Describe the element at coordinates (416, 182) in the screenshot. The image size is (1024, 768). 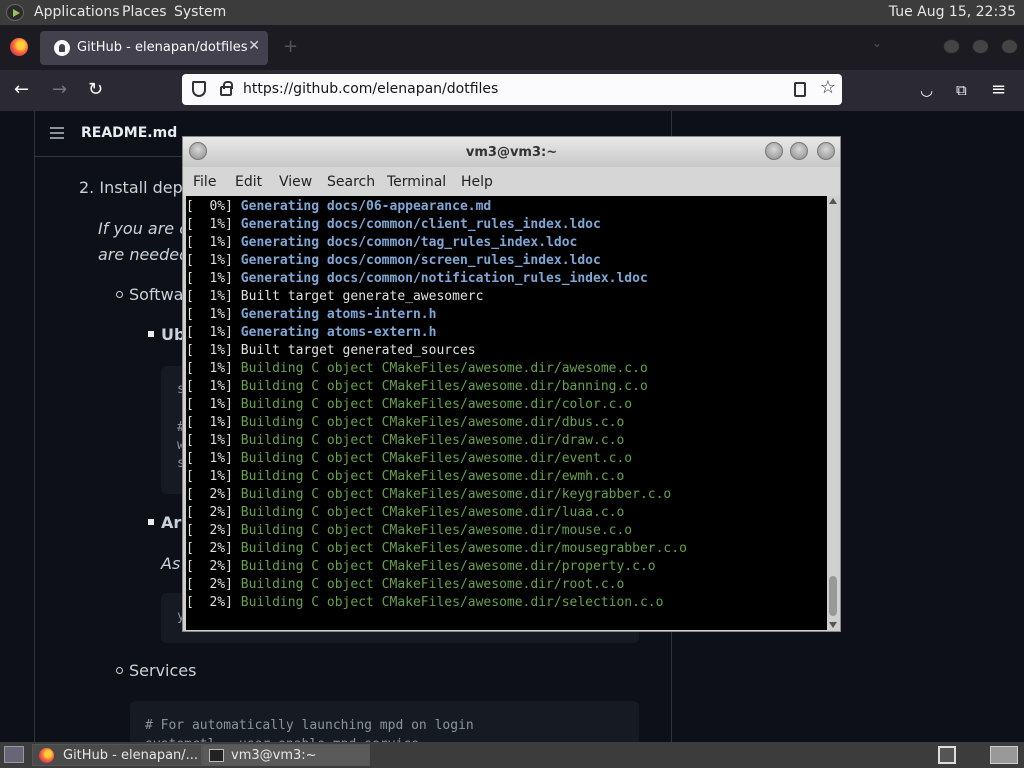
I see `menu-terminal: Terminal` at that location.